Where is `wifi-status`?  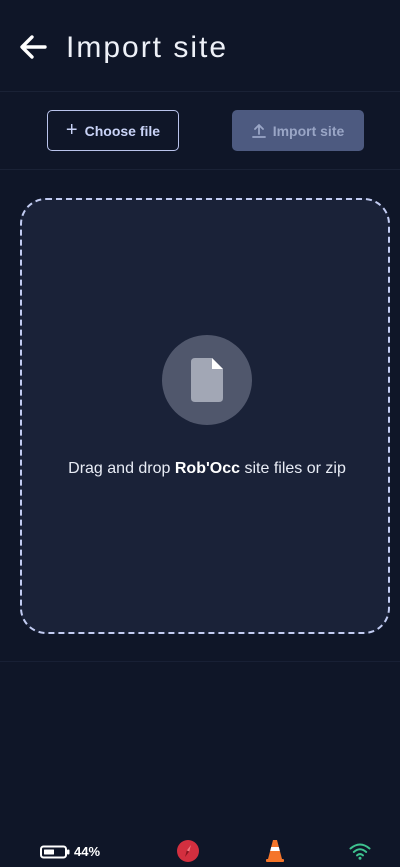 wifi-status is located at coordinates (360, 853).